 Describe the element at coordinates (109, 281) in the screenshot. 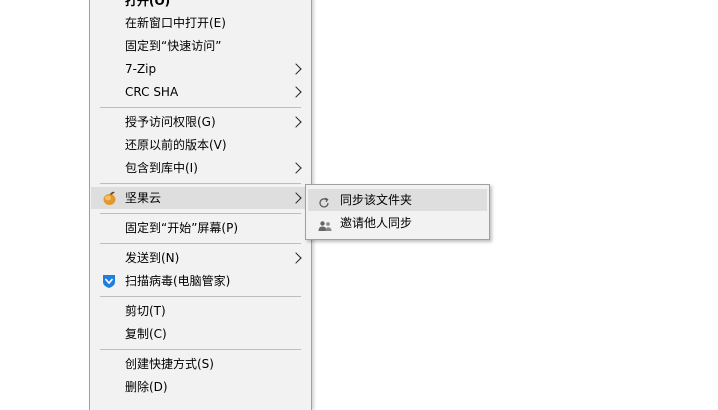

I see `pc-manager-shield-icon` at that location.